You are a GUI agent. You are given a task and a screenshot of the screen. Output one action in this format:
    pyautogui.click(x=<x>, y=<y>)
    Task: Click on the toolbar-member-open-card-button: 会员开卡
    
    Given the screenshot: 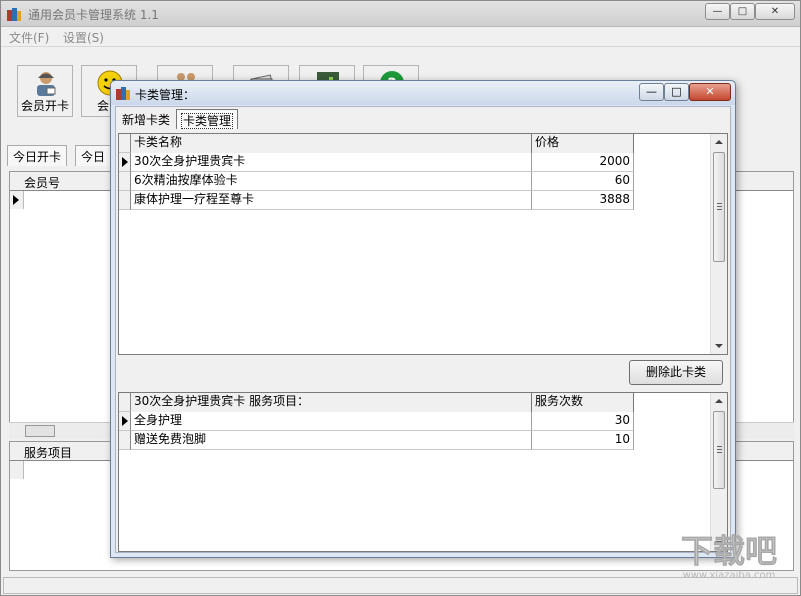 What is the action you would take?
    pyautogui.click(x=45, y=91)
    